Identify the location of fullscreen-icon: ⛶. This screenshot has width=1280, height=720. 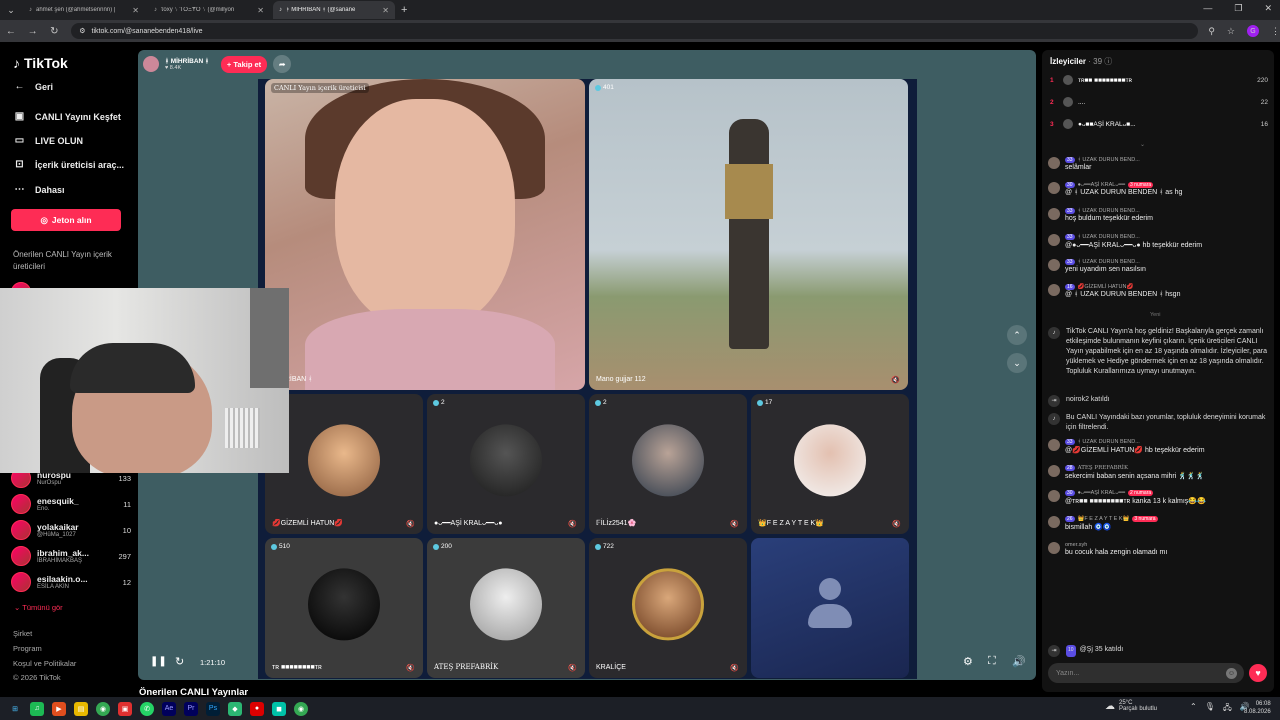
(992, 661).